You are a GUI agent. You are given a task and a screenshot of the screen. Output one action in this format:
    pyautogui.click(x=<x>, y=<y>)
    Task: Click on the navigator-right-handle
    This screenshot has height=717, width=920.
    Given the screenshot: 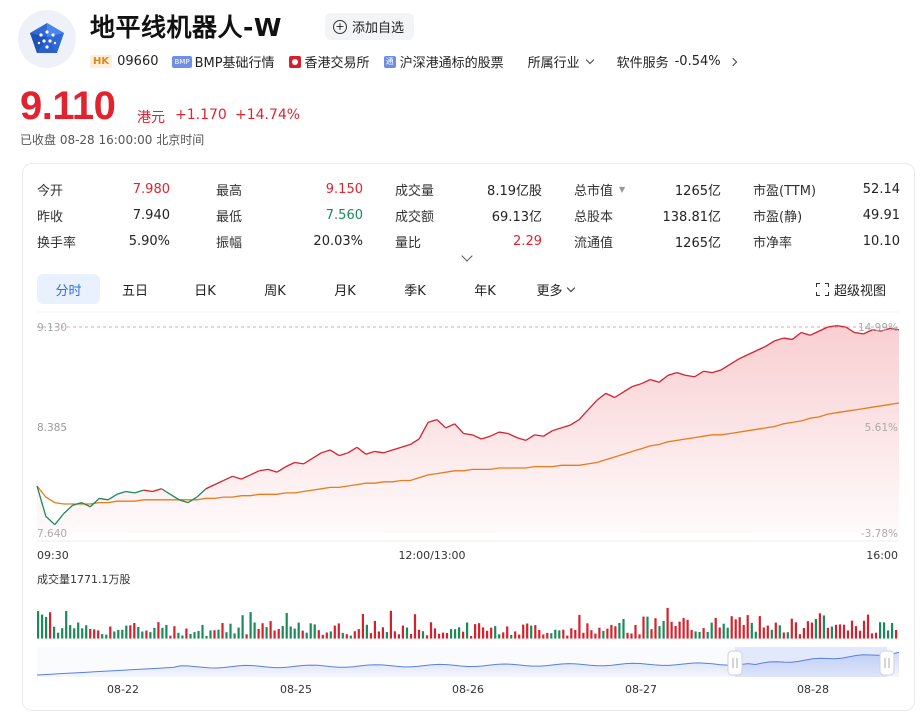 What is the action you would take?
    pyautogui.click(x=887, y=663)
    